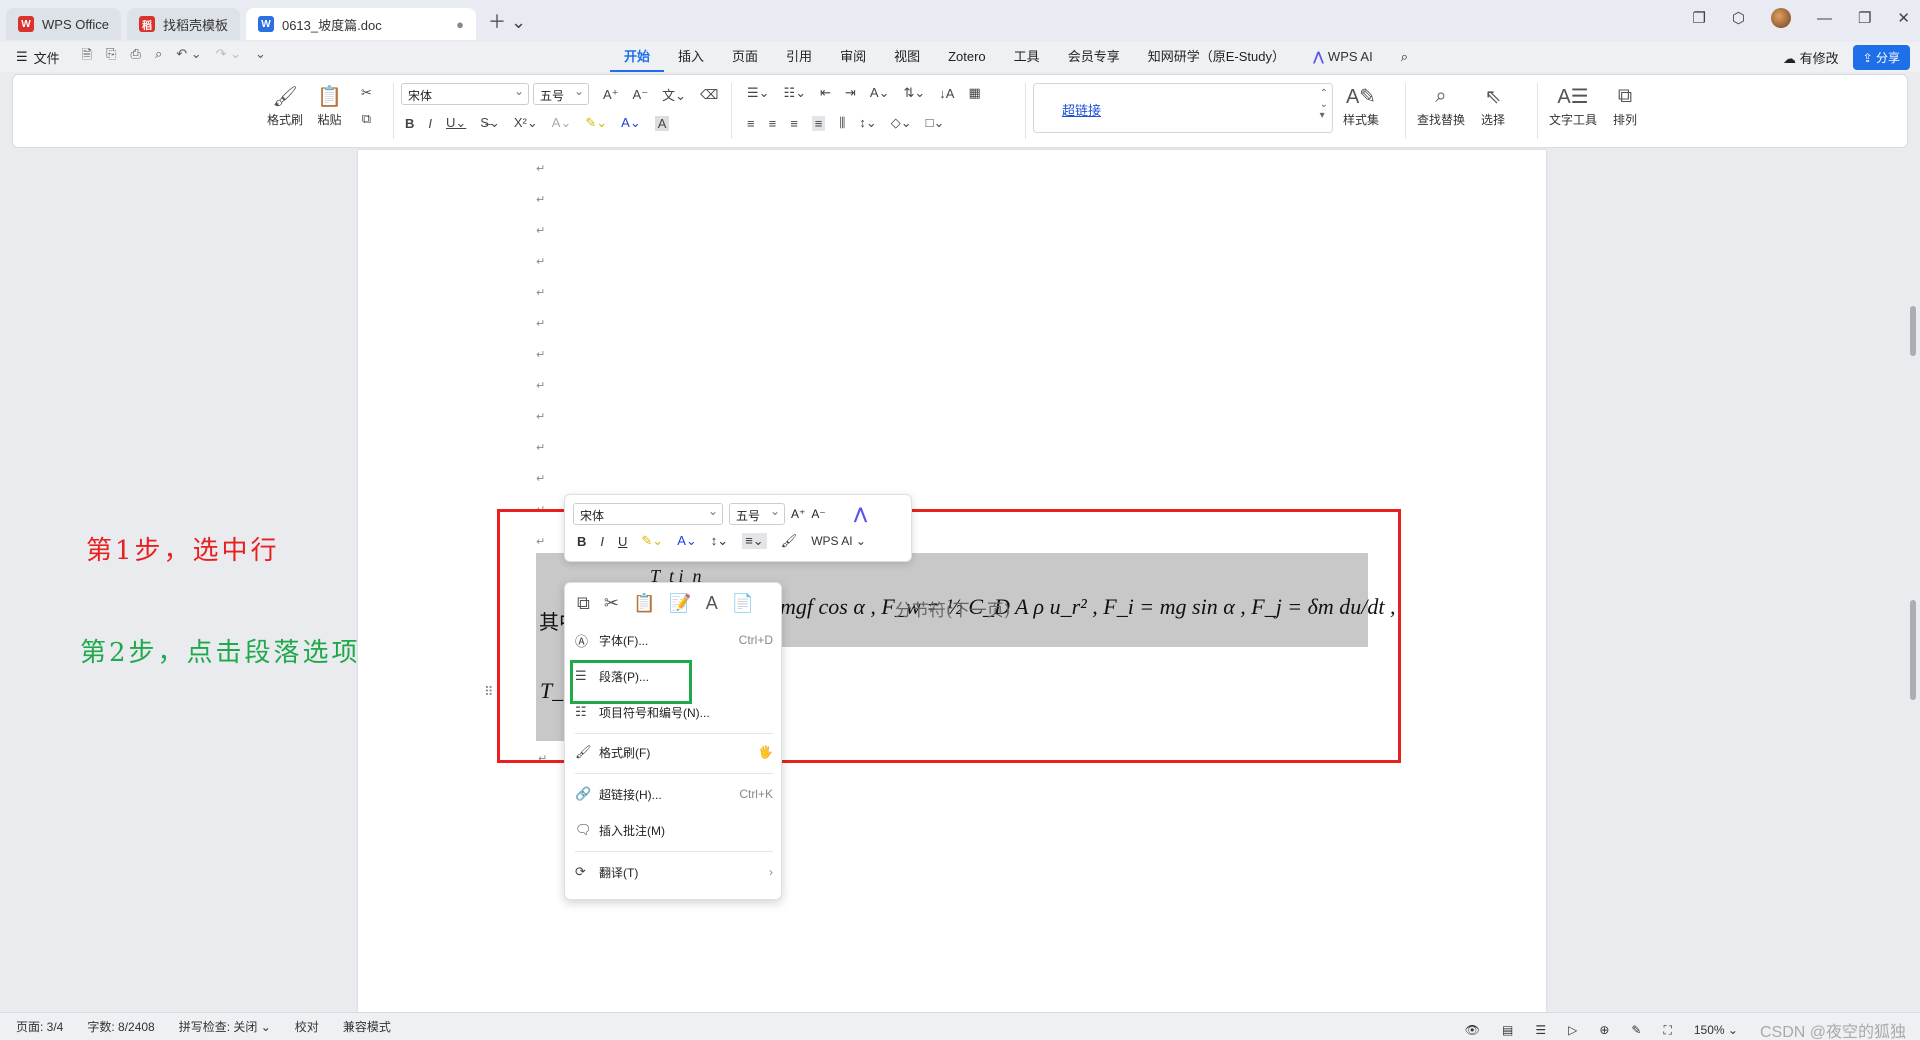  What do you see at coordinates (1913, 650) in the screenshot?
I see `scrollbar-thumb-secondary` at bounding box center [1913, 650].